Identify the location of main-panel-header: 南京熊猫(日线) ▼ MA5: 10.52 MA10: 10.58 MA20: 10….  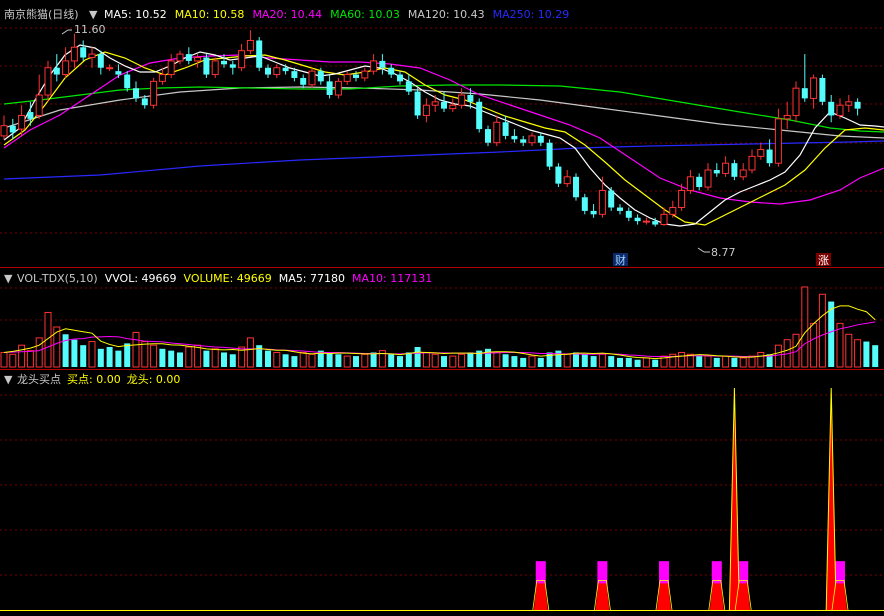
(286, 14).